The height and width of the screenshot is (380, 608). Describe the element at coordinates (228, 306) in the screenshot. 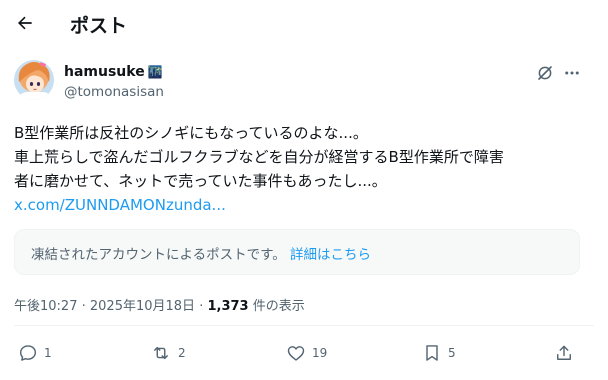

I see `views-count: 1,373` at that location.